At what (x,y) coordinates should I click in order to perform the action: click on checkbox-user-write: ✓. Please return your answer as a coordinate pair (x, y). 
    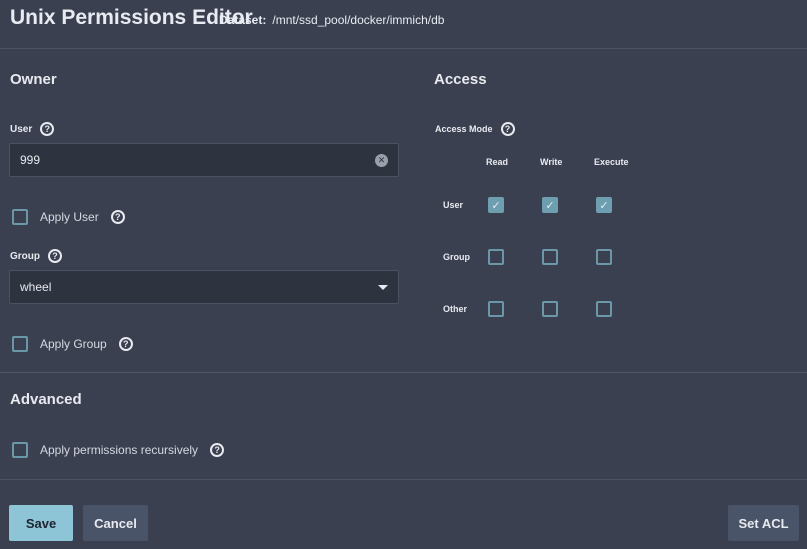
    Looking at the image, I should click on (550, 205).